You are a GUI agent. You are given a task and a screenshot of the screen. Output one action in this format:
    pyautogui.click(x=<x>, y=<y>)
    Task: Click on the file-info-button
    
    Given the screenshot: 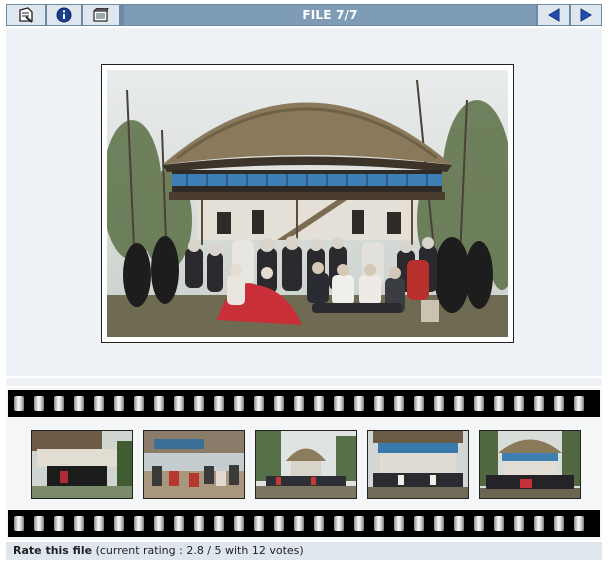 What is the action you would take?
    pyautogui.click(x=64, y=15)
    